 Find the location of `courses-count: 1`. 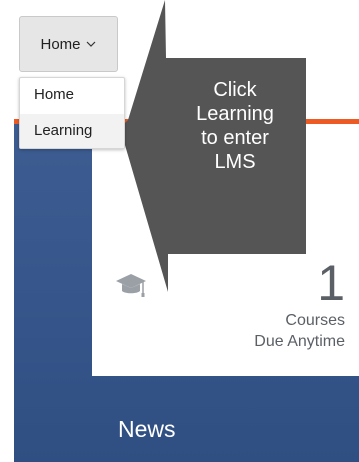

courses-count: 1 is located at coordinates (331, 283).